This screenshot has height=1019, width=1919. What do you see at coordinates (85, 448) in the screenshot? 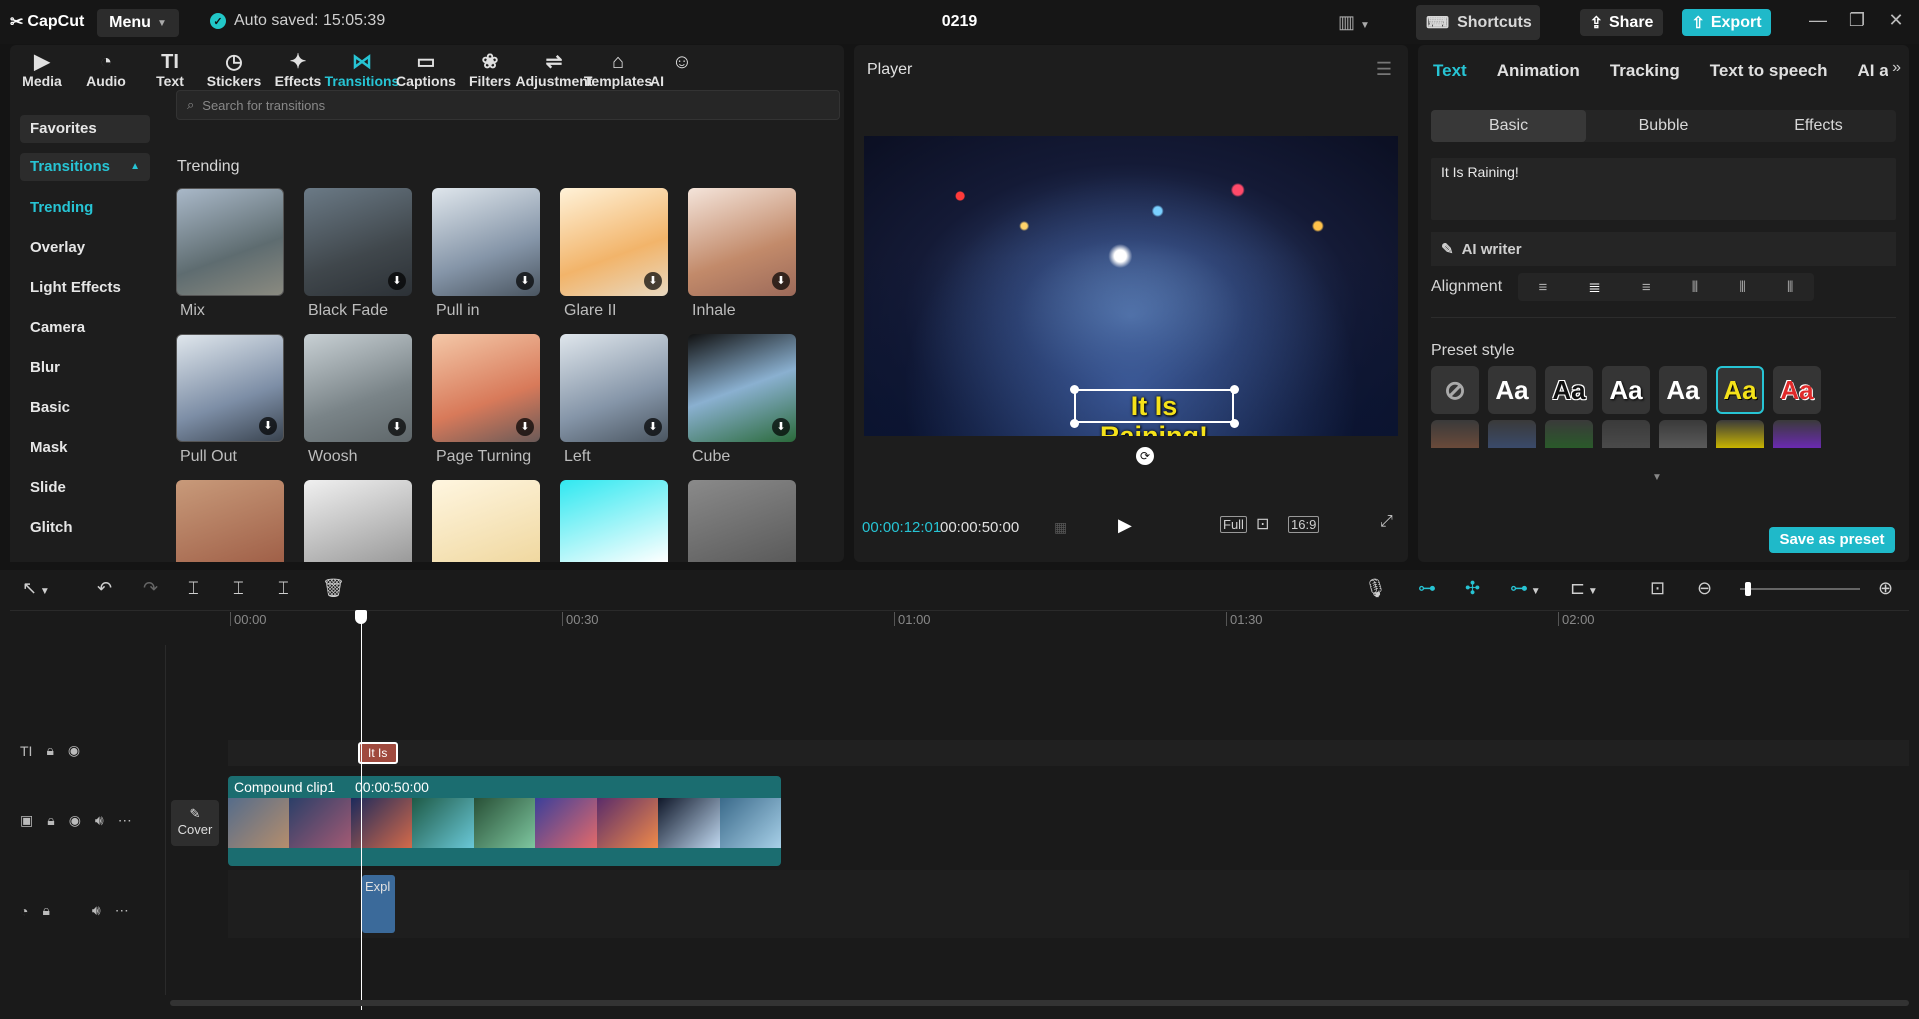
I see `sidebar-item-mask: Mask` at bounding box center [85, 448].